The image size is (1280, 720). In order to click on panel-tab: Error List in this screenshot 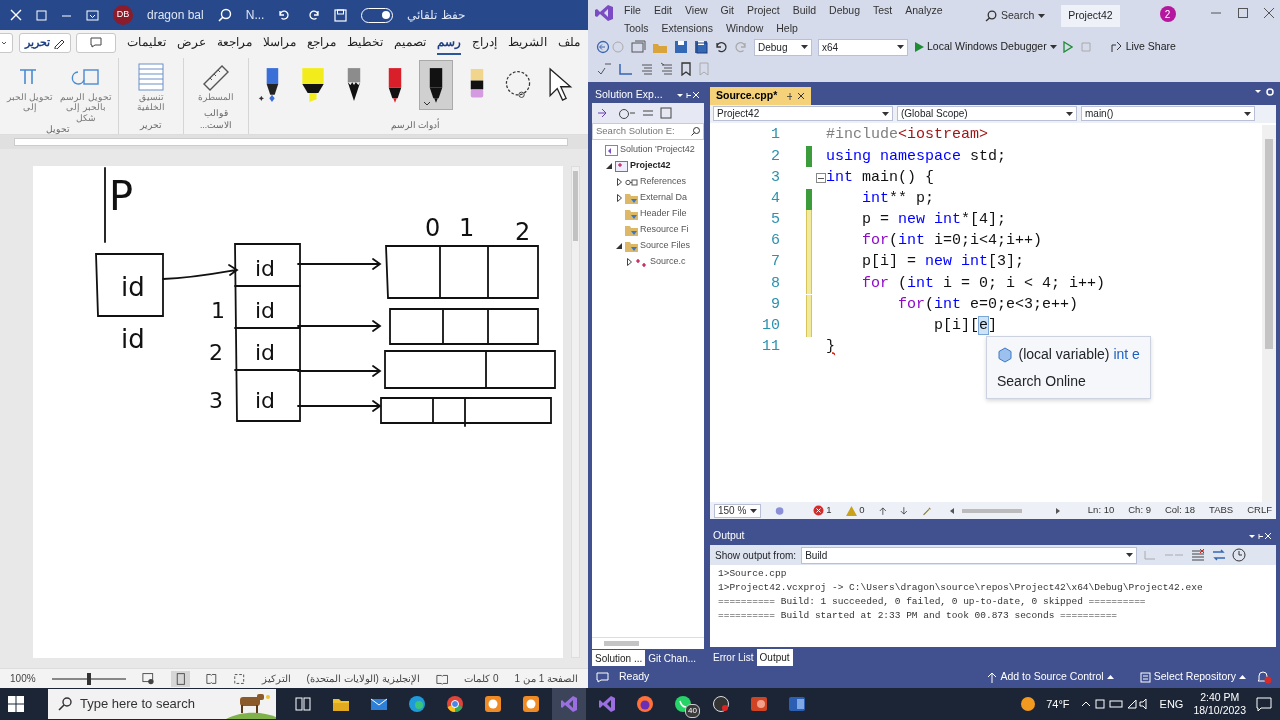, I will do `click(733, 657)`.